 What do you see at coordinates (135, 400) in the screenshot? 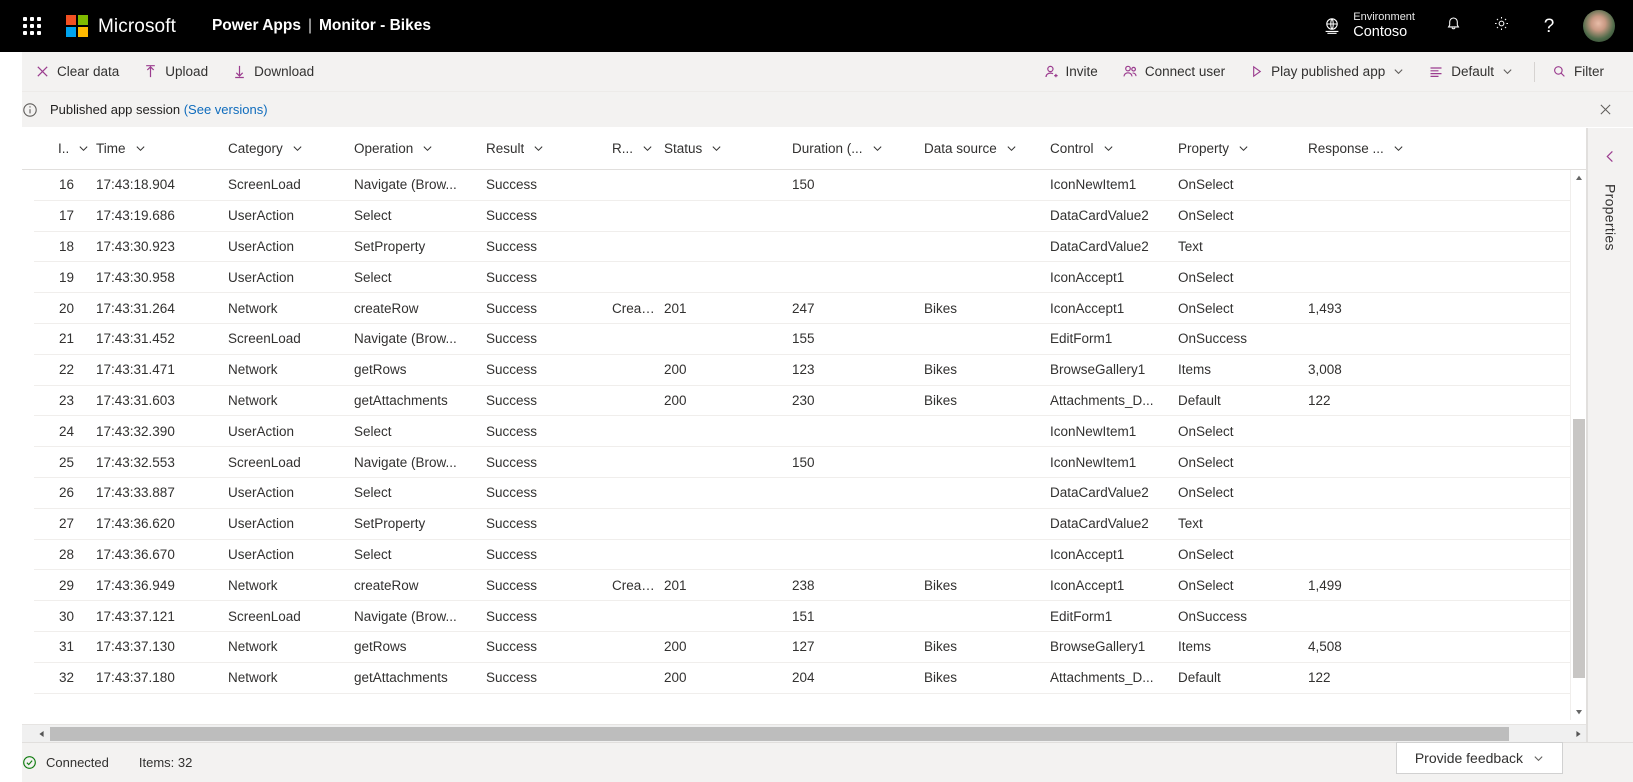
I see `cell-time: 17:43:31.603` at bounding box center [135, 400].